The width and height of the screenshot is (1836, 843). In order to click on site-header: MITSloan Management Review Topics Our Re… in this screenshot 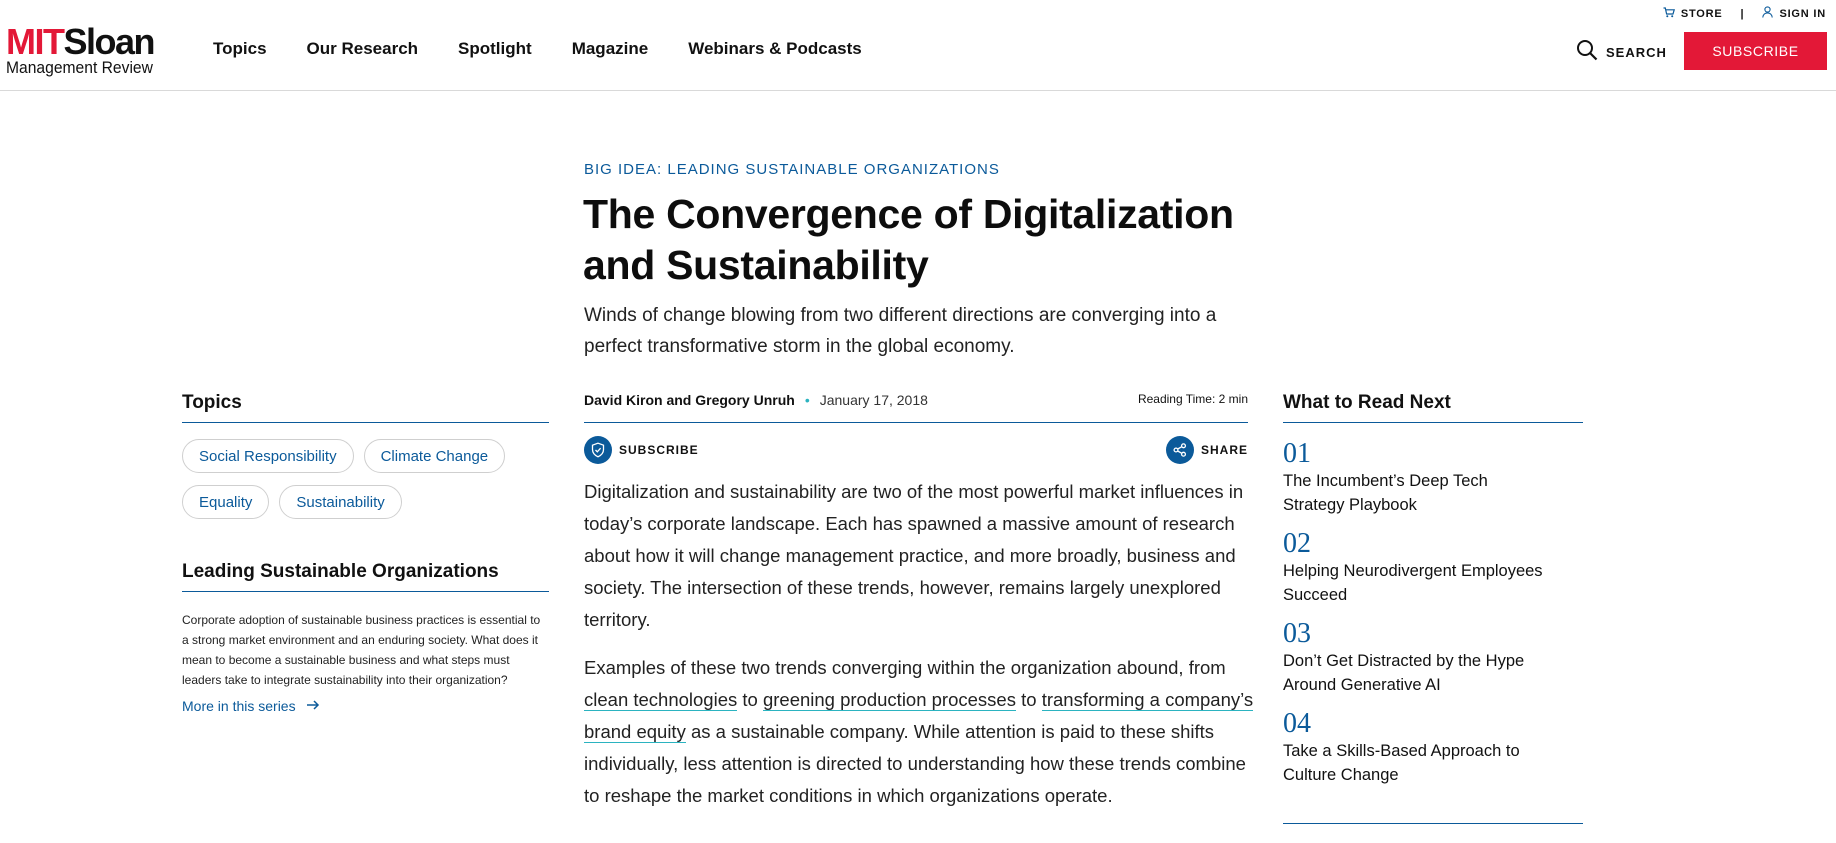, I will do `click(918, 45)`.